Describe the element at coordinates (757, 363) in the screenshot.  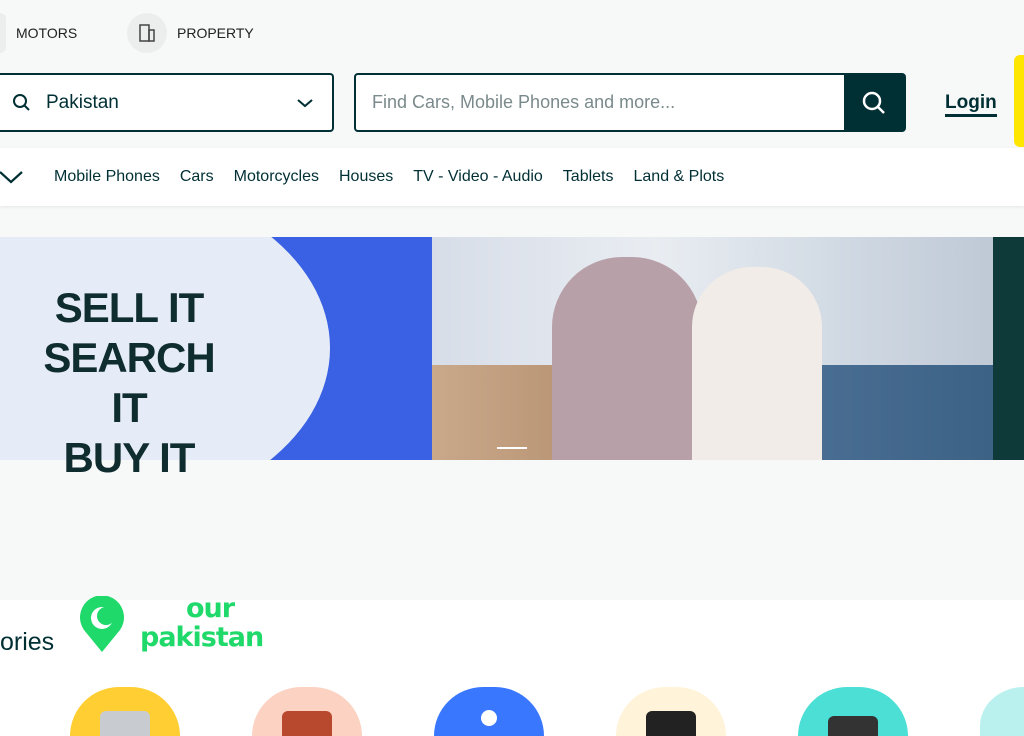
I see `woman` at that location.